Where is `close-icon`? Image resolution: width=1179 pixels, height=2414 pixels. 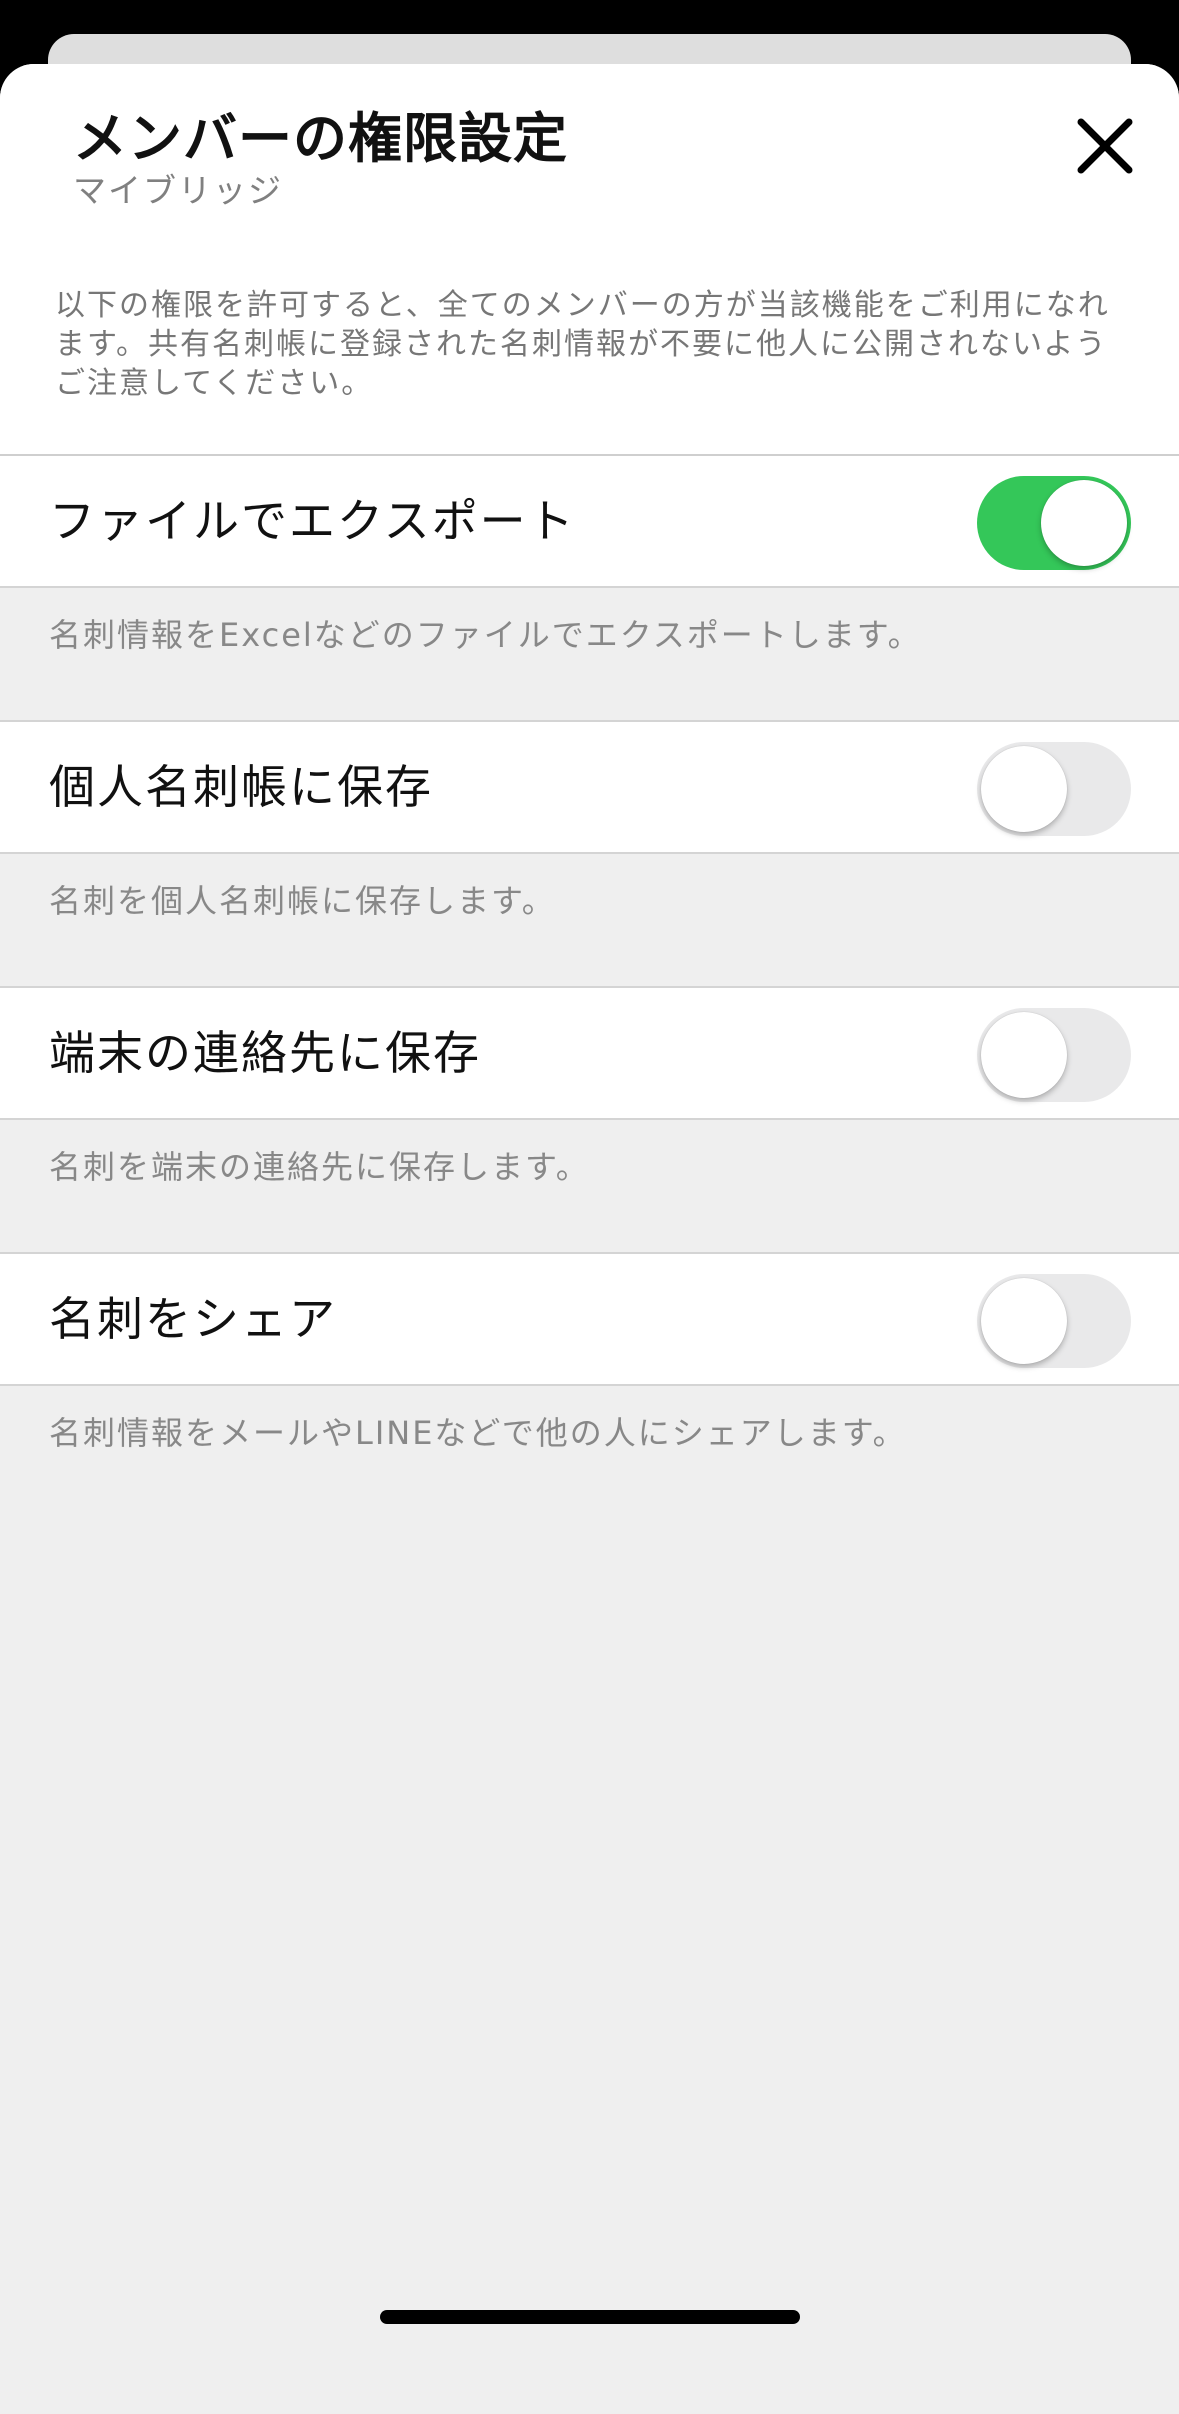 close-icon is located at coordinates (1105, 146).